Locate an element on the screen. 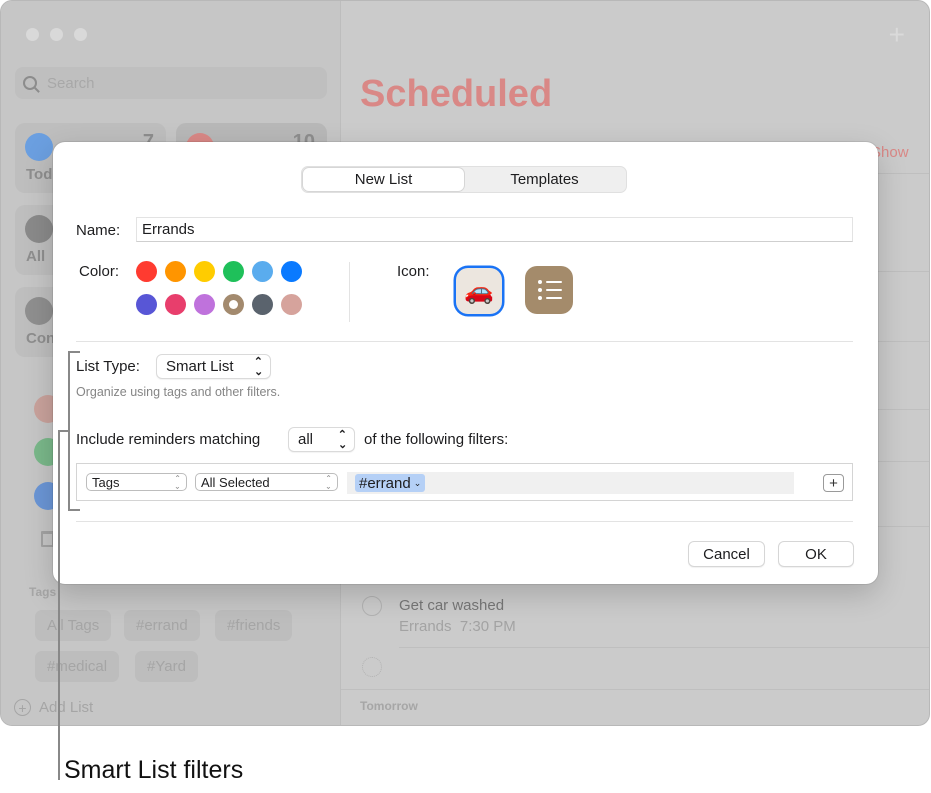 Image resolution: width=931 pixels, height=793 pixels. add-filter-button: + is located at coordinates (833, 483).